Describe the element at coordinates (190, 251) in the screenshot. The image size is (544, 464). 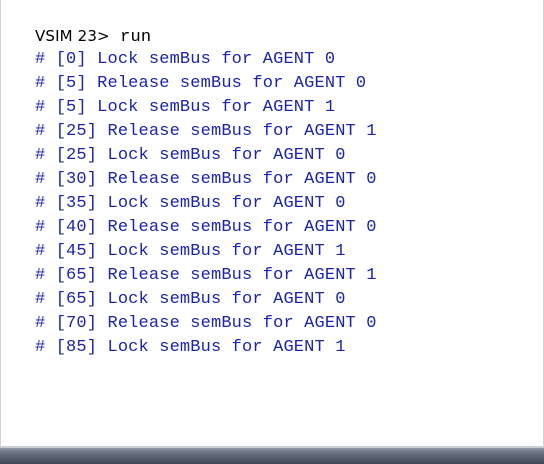
I see `output-line: # [45] Lock semBus for AGENT 1` at that location.